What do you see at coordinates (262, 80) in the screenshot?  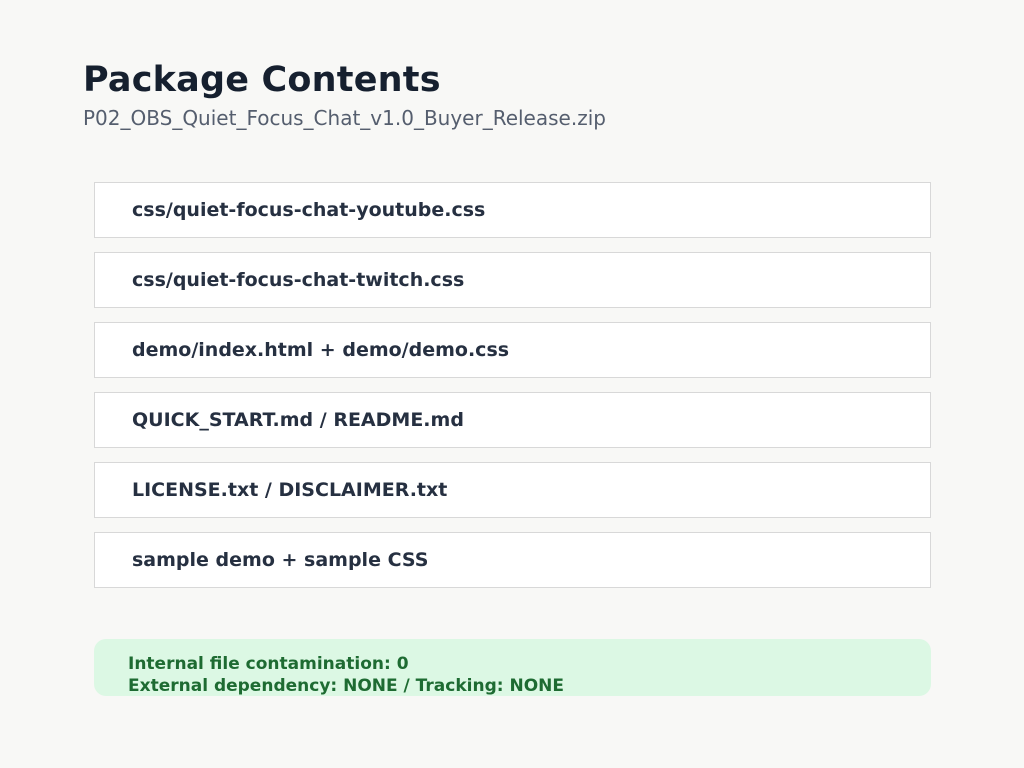 I see `page-title: Package Contents` at bounding box center [262, 80].